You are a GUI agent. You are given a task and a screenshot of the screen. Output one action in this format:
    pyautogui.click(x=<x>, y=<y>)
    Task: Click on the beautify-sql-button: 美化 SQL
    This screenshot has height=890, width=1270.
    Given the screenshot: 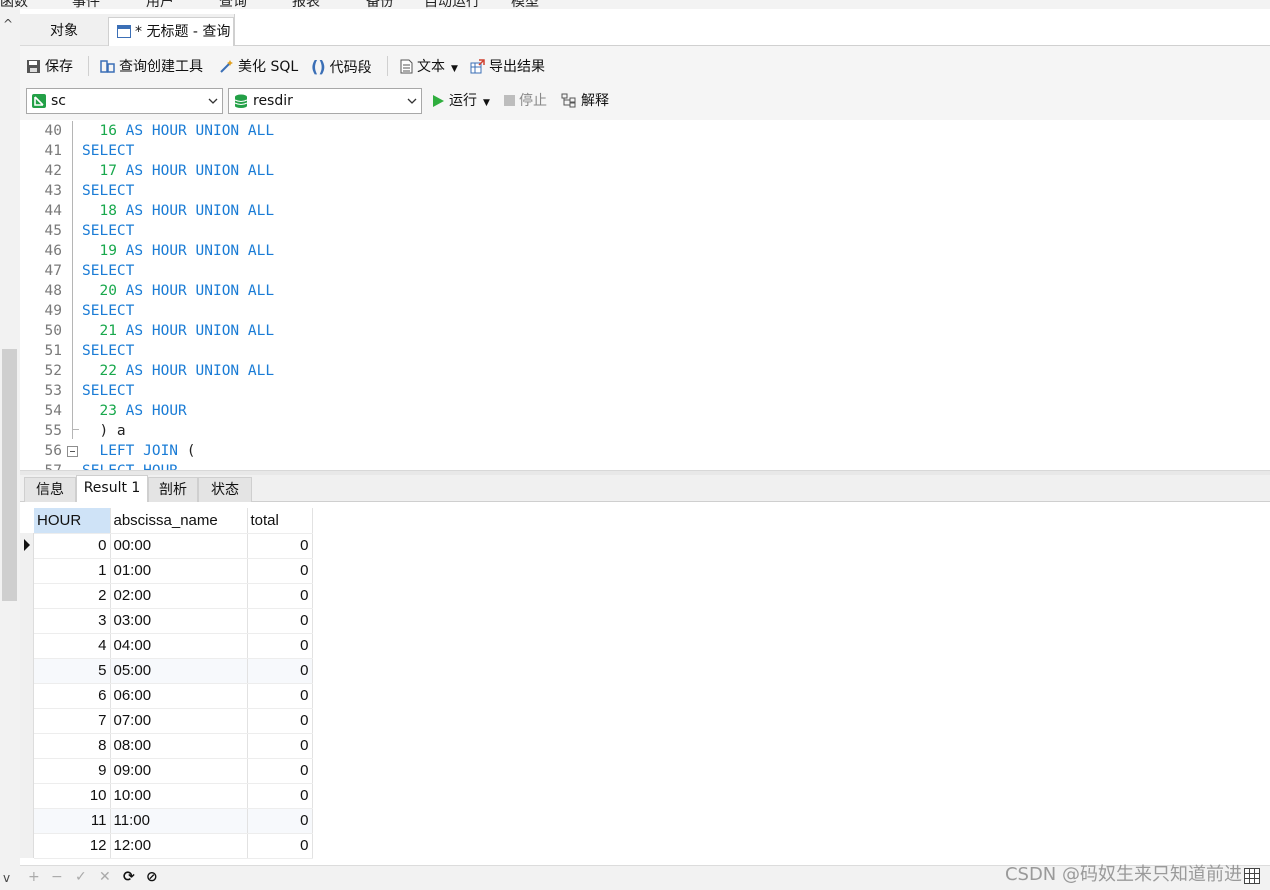 What is the action you would take?
    pyautogui.click(x=258, y=67)
    